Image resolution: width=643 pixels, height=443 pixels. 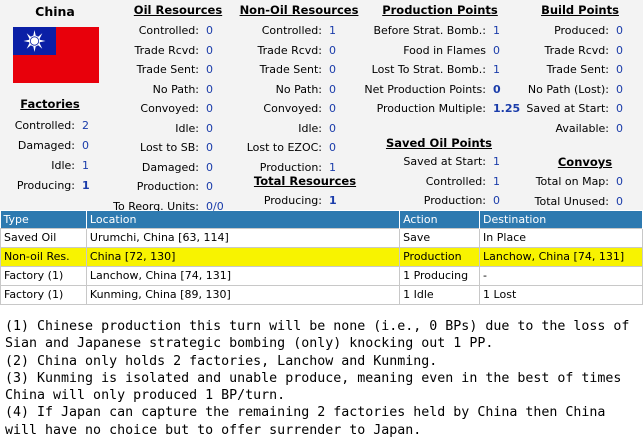 What do you see at coordinates (429, 30) in the screenshot?
I see `production-label: Before Strat. Bomb.:` at bounding box center [429, 30].